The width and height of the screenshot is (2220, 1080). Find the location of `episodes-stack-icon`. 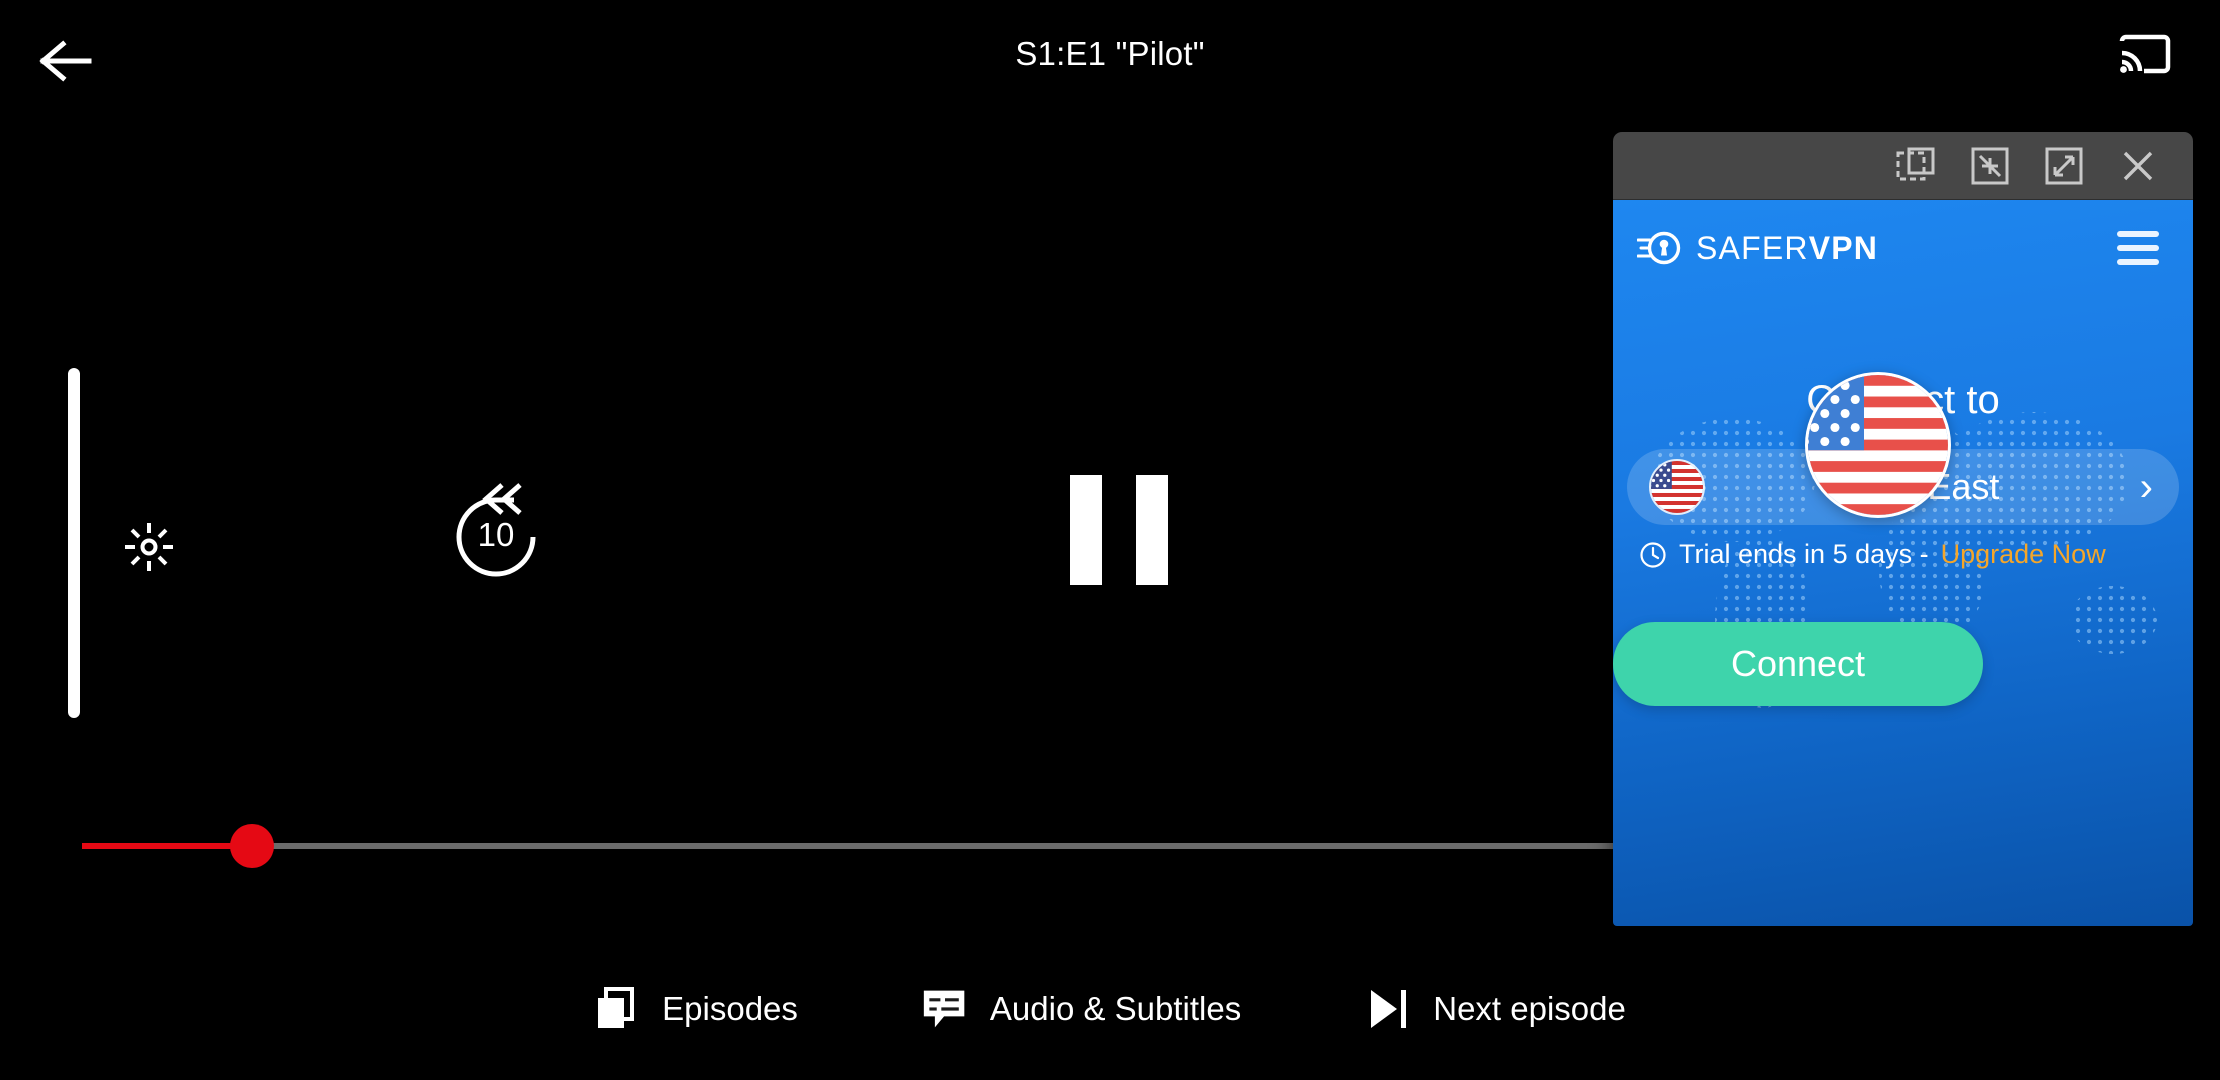

episodes-stack-icon is located at coordinates (617, 1009).